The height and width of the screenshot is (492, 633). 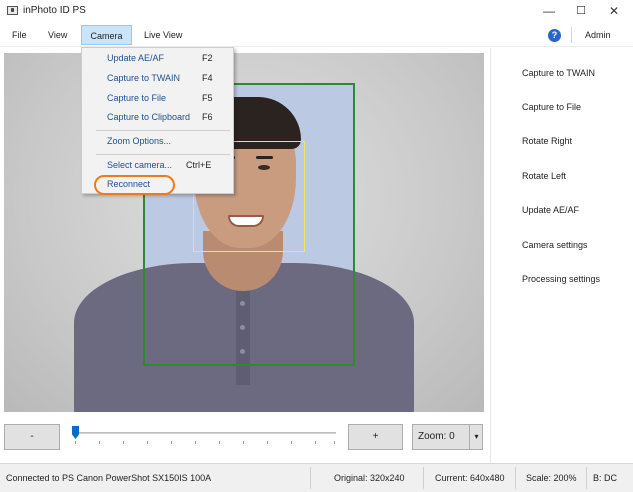 What do you see at coordinates (57, 35) in the screenshot?
I see `menu-view: View` at bounding box center [57, 35].